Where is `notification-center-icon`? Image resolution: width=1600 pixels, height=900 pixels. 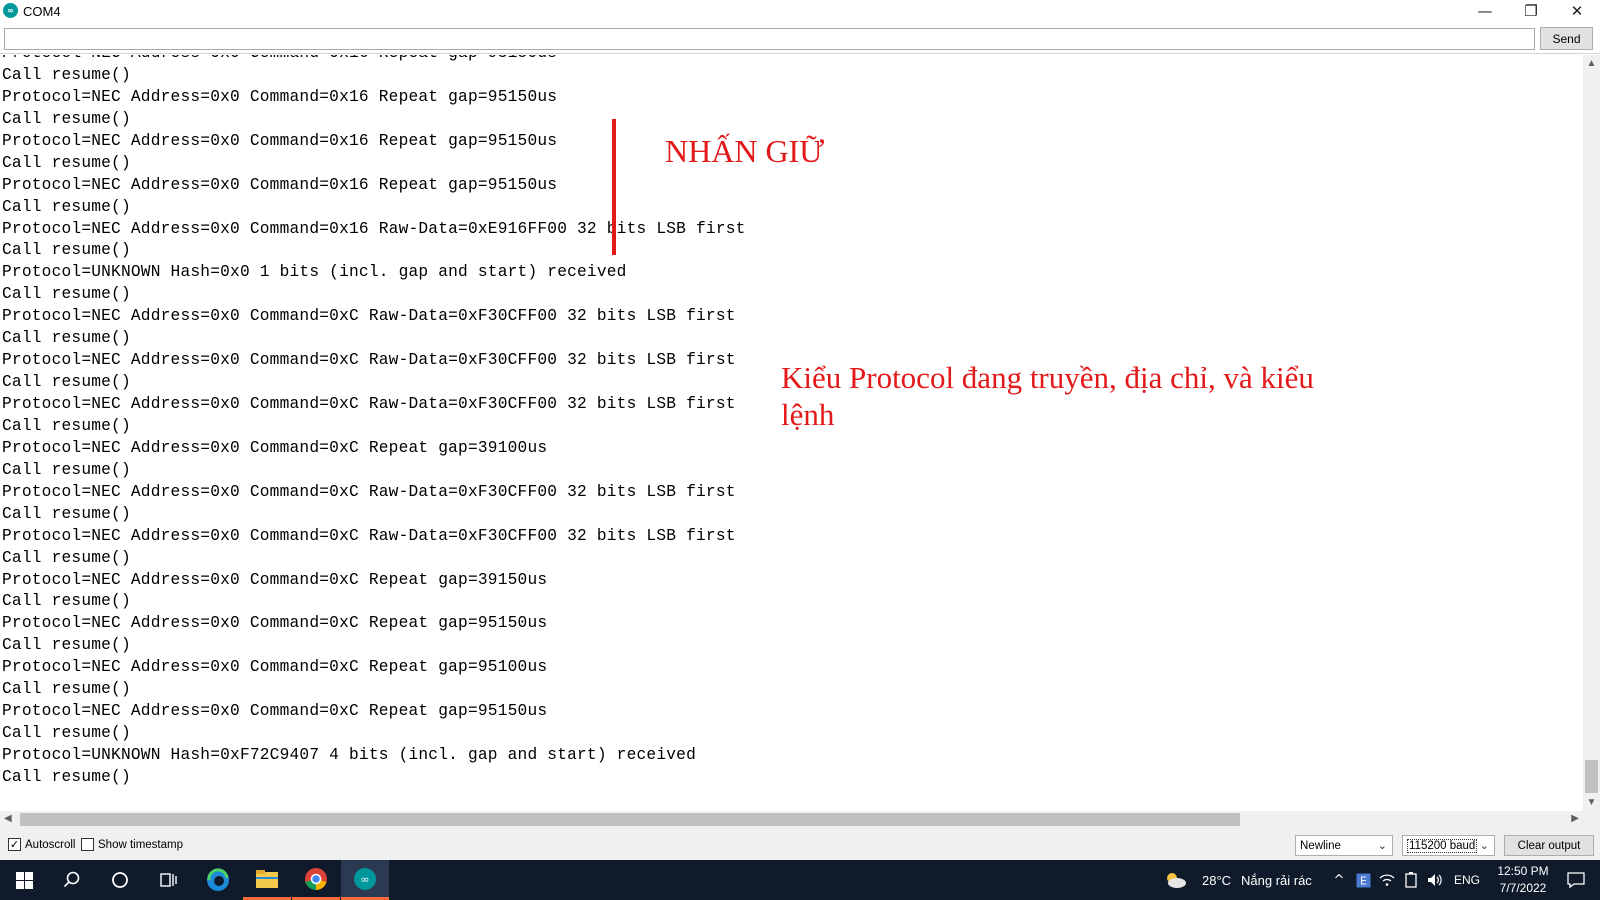 notification-center-icon is located at coordinates (1576, 880).